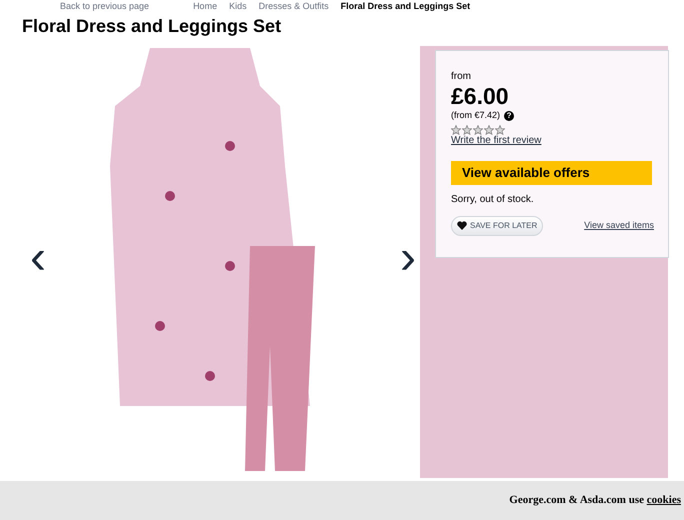 This screenshot has width=684, height=520. Describe the element at coordinates (595, 500) in the screenshot. I see `cookie-notice: George.com & Asda.com use cookies` at that location.